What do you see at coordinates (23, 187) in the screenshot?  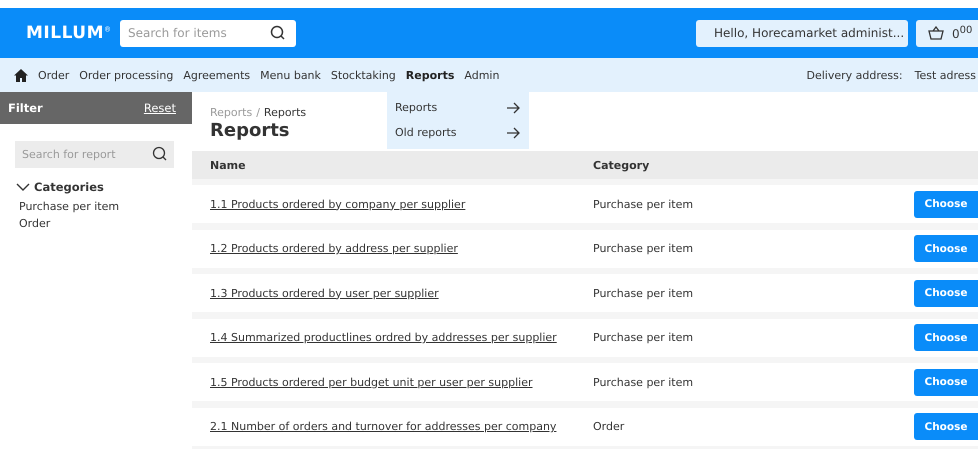 I see `chevron-down-icon` at bounding box center [23, 187].